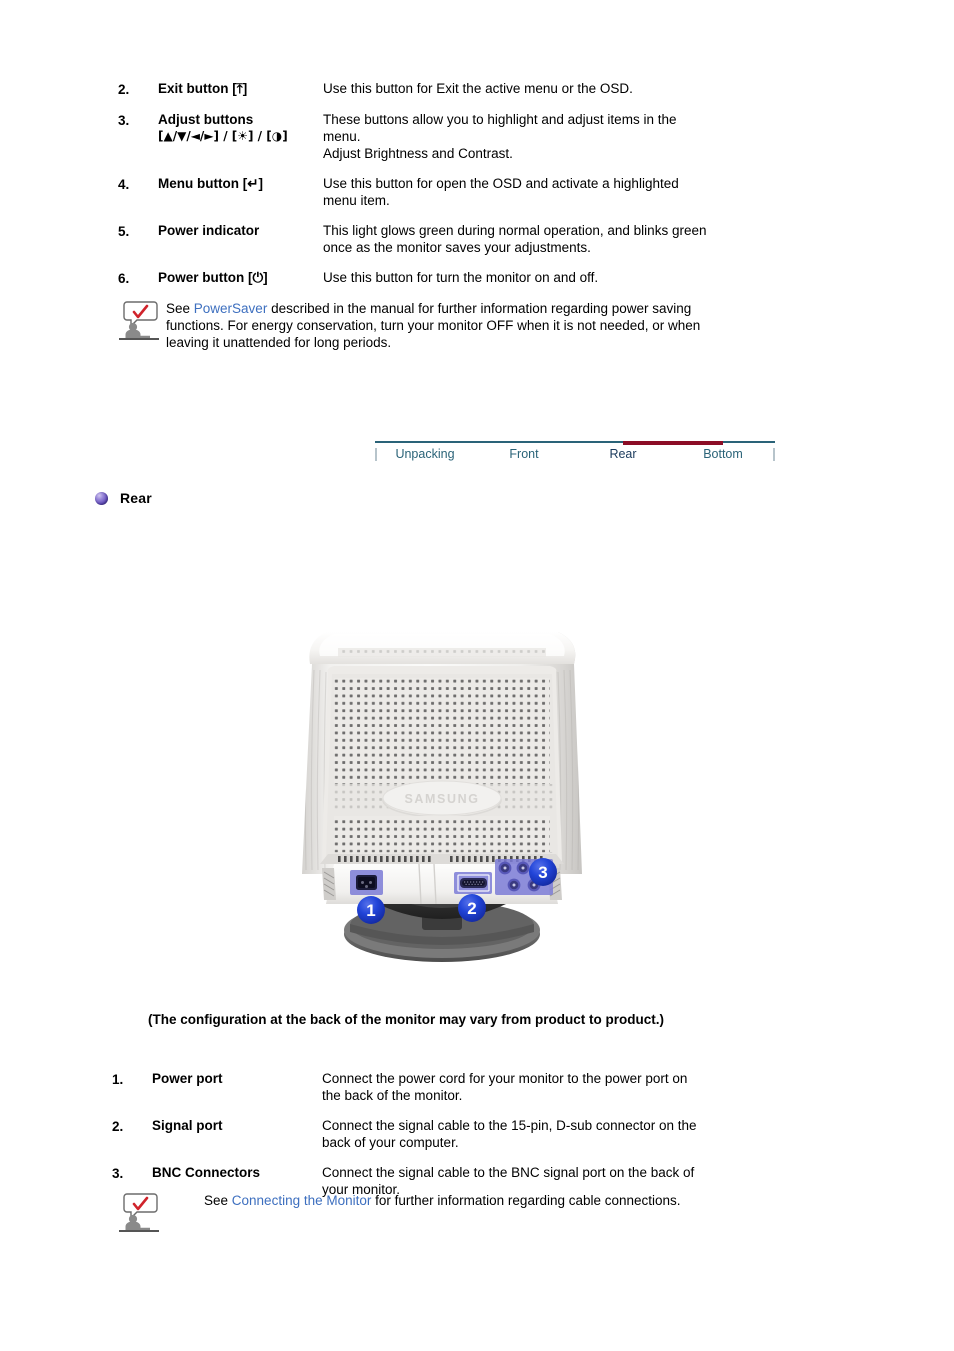 The height and width of the screenshot is (1351, 954). What do you see at coordinates (206, 1172) in the screenshot?
I see `spec-term-line: BNC Connectors` at bounding box center [206, 1172].